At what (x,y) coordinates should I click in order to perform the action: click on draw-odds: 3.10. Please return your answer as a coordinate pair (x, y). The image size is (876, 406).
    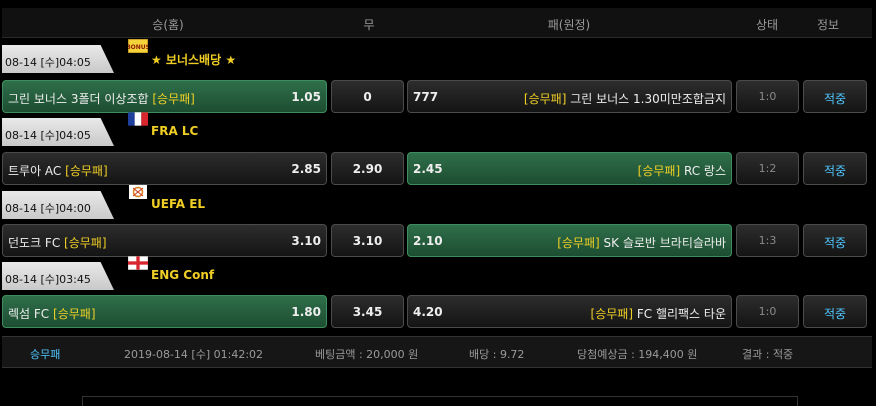
    Looking at the image, I should click on (367, 241).